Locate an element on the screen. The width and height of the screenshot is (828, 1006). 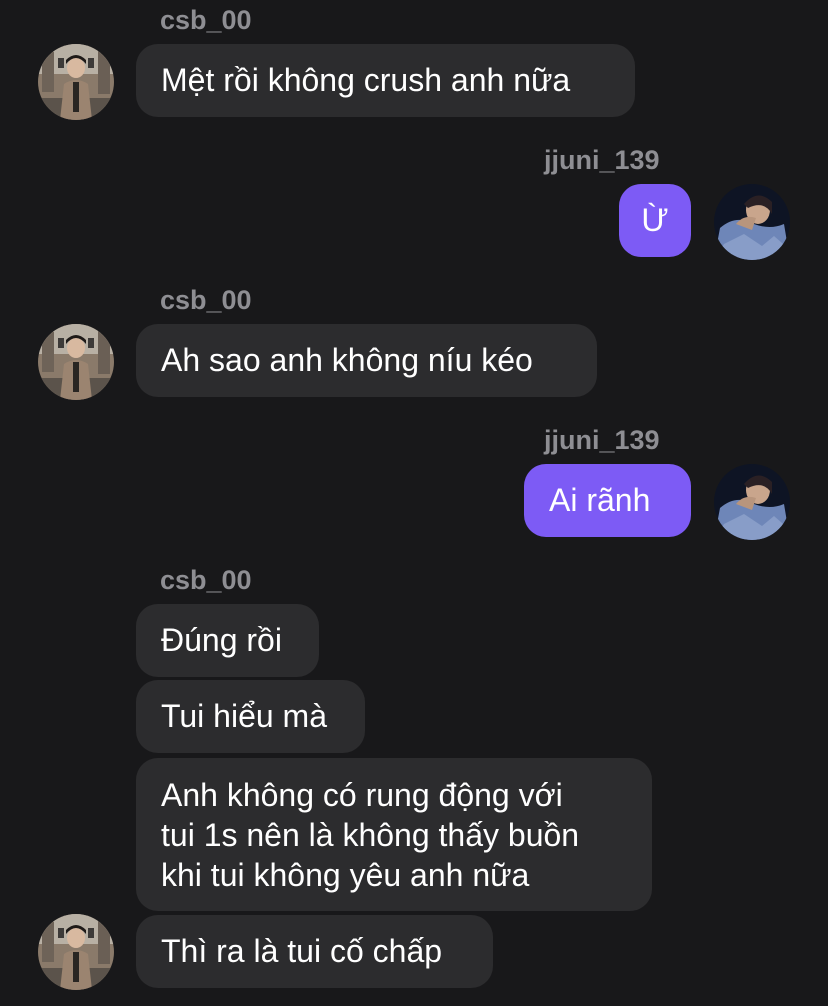
message-line: tui 1s nên là không thấy buồn is located at coordinates (370, 835).